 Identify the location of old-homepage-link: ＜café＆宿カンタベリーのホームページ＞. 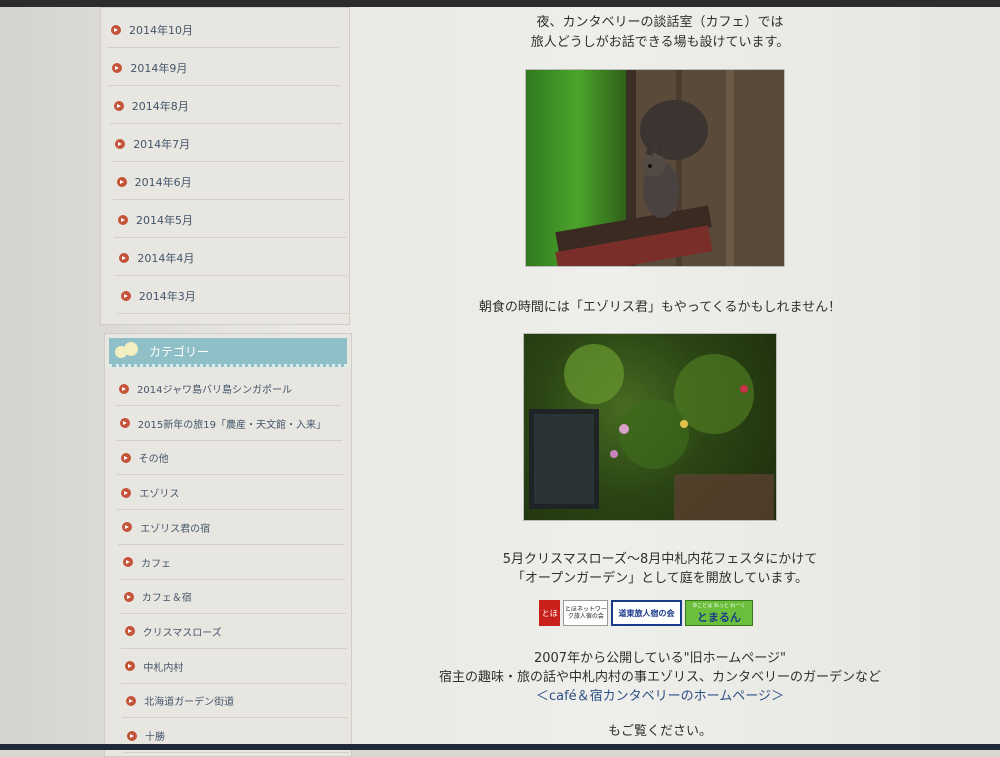
(660, 694).